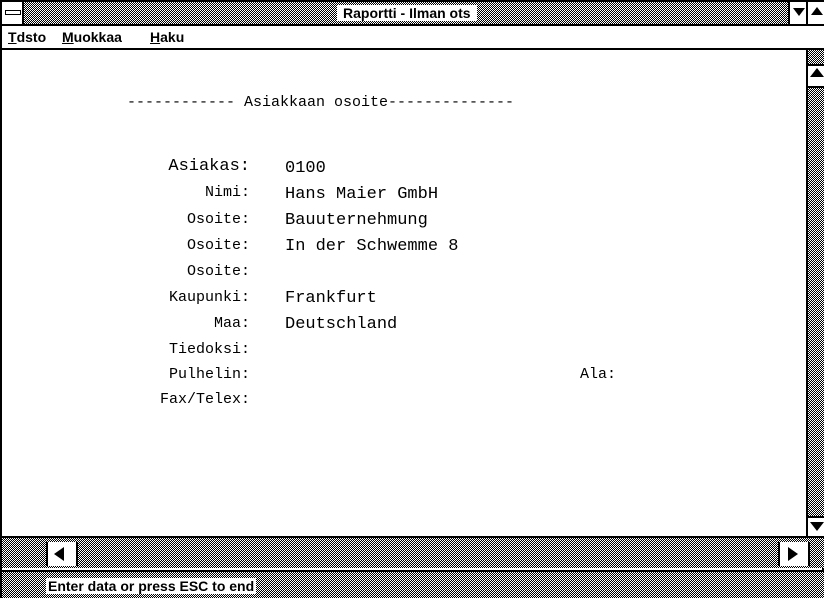 The height and width of the screenshot is (598, 824). Describe the element at coordinates (68, 37) in the screenshot. I see `menu-muokkaa-mnemonic: M` at that location.